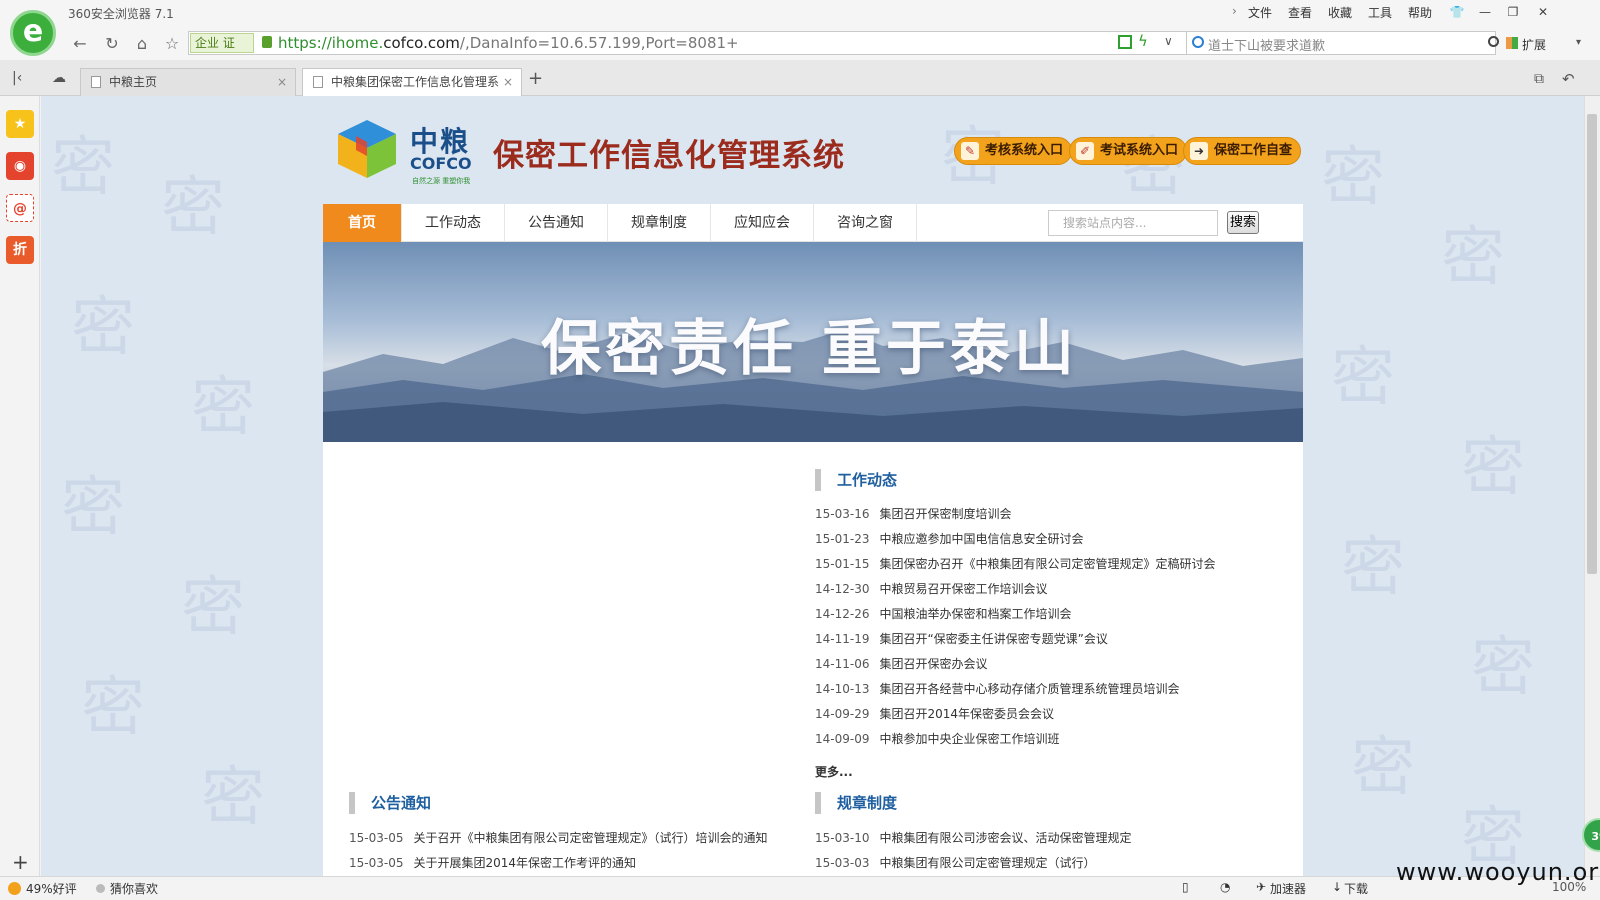 Image resolution: width=1600 pixels, height=900 pixels. I want to click on list-item: 14-10-13 集团召开各经营中心移动存储介质管理系统管理员培训会, so click(1050, 689).